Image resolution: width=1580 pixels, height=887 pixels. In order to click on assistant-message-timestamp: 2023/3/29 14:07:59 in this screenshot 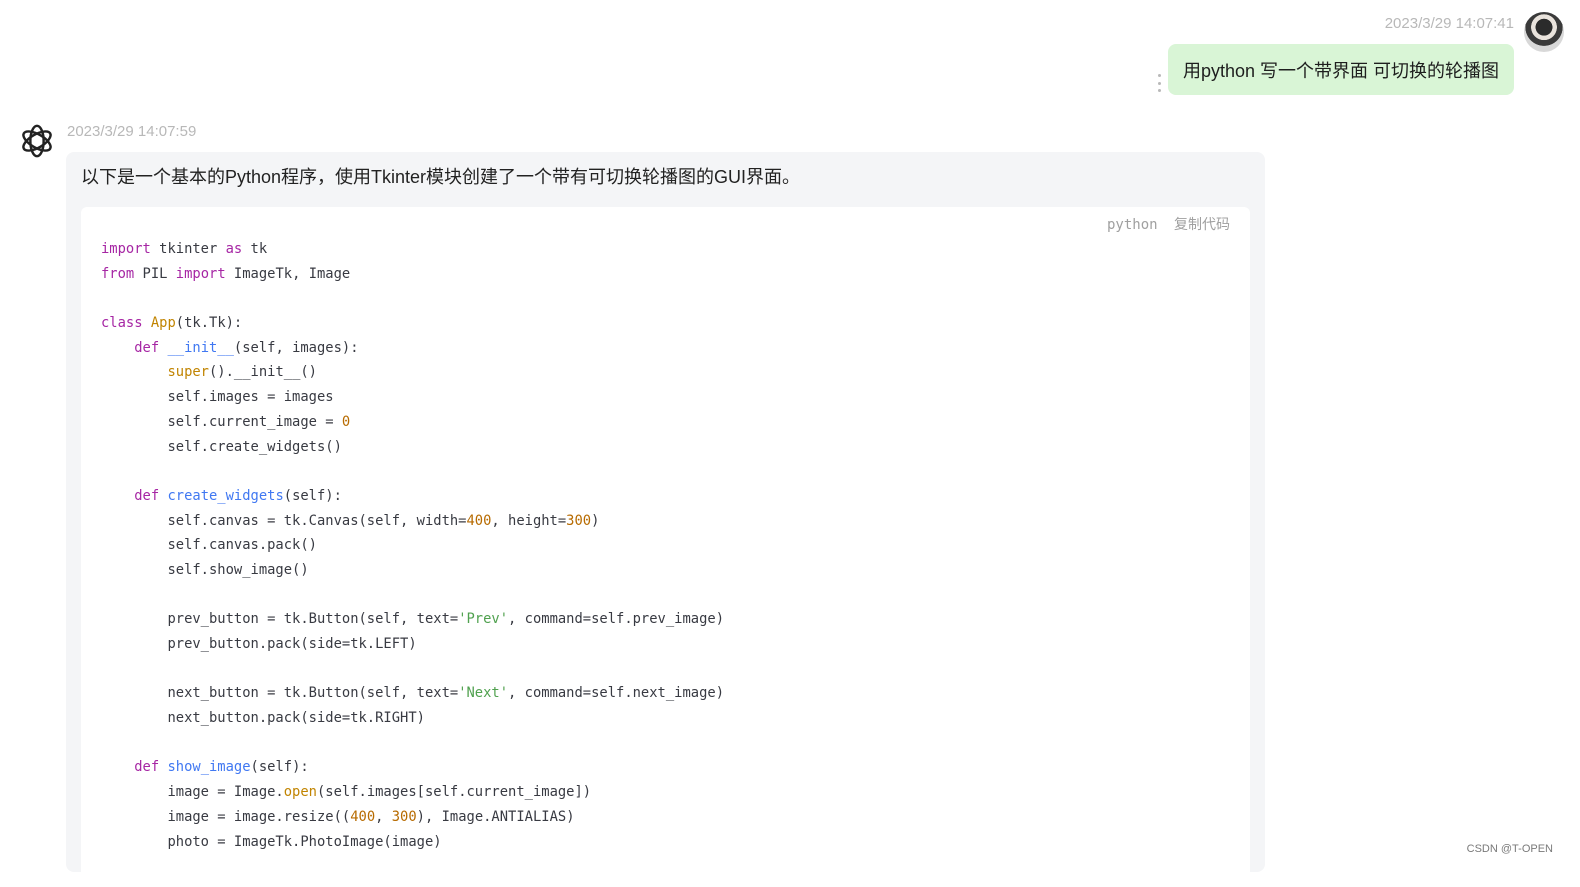, I will do `click(132, 131)`.